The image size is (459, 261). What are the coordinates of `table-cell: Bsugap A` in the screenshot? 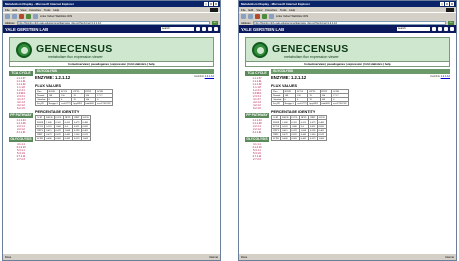 It's located at (289, 104).